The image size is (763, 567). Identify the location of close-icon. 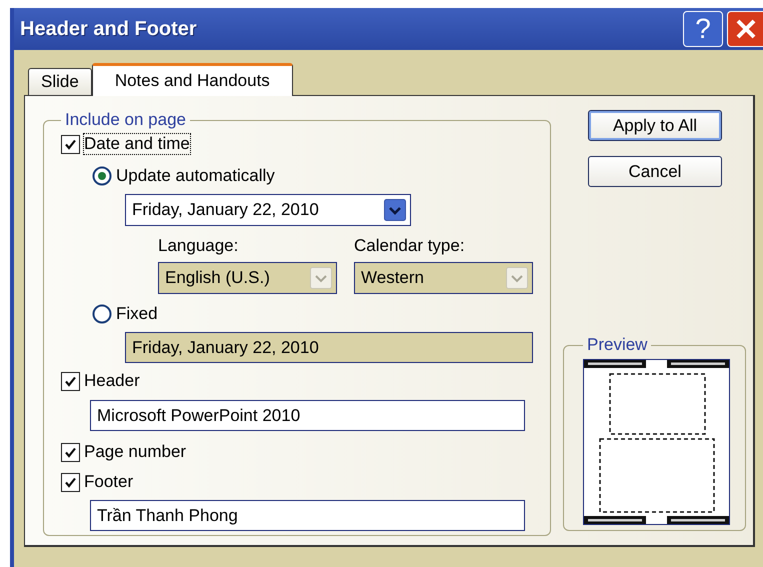
(746, 29).